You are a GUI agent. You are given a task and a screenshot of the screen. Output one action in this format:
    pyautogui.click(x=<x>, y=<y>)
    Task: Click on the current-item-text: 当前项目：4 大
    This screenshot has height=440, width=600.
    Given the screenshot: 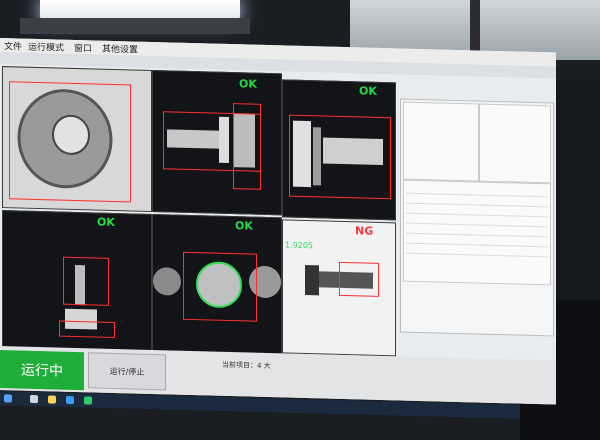 What is the action you would take?
    pyautogui.click(x=246, y=365)
    